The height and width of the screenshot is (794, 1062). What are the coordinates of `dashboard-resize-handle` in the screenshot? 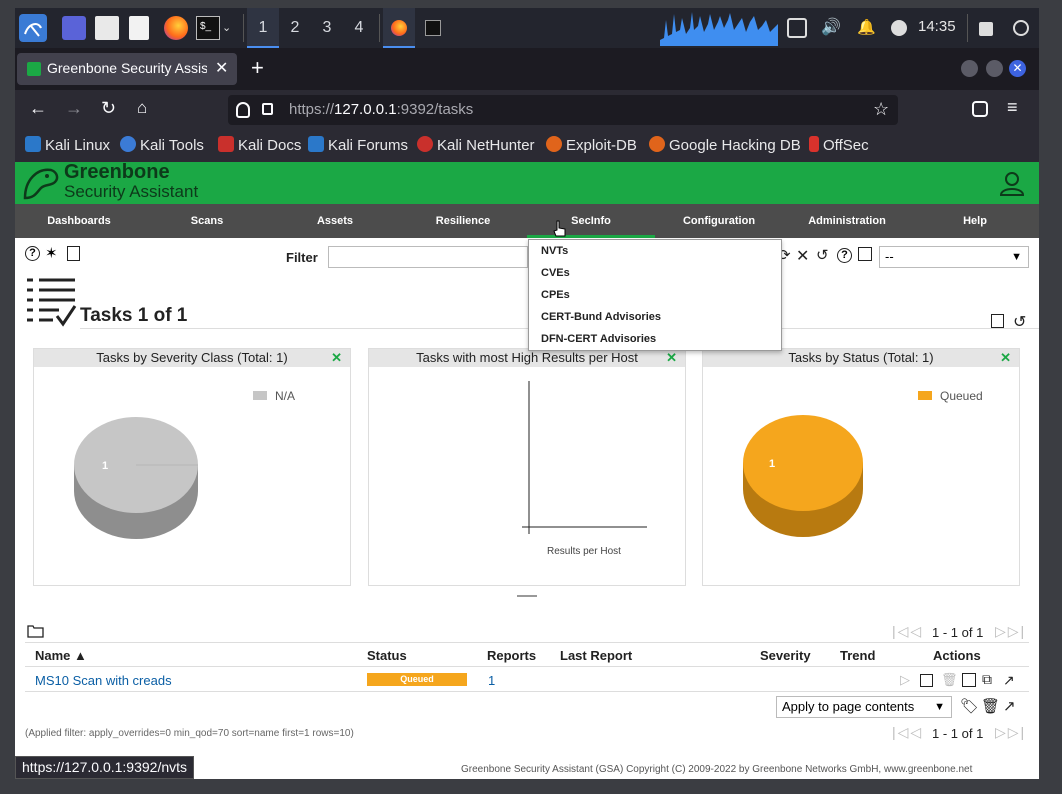 It's located at (527, 596).